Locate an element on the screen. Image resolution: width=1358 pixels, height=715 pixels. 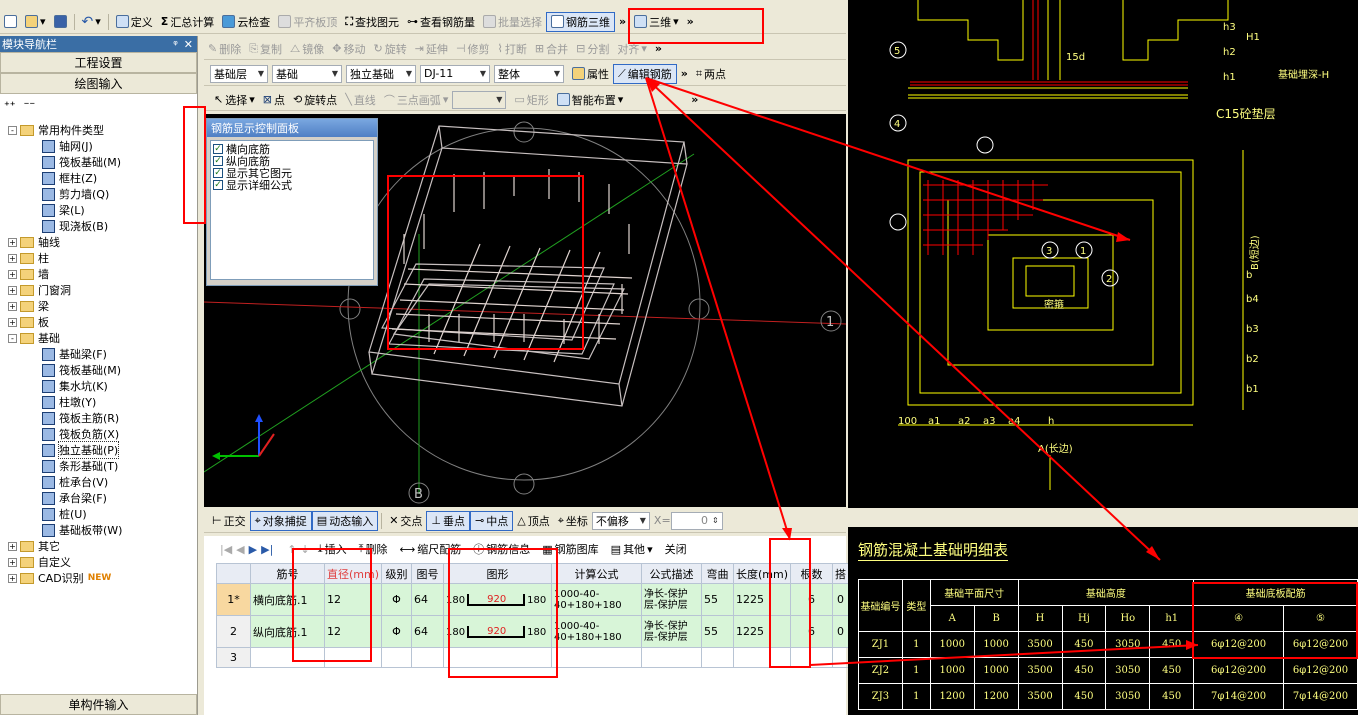
column-header: 级别 is located at coordinates (397, 573).